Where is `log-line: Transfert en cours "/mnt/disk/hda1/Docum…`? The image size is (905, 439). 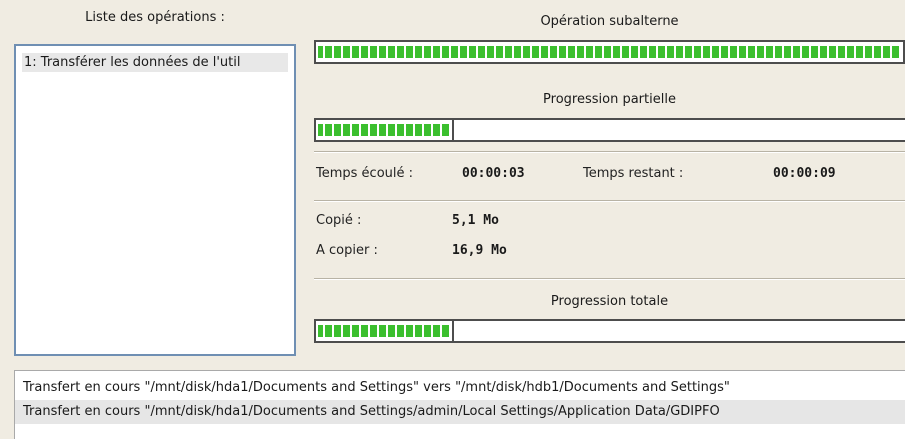 log-line: Transfert en cours "/mnt/disk/hda1/Docum… is located at coordinates (460, 388).